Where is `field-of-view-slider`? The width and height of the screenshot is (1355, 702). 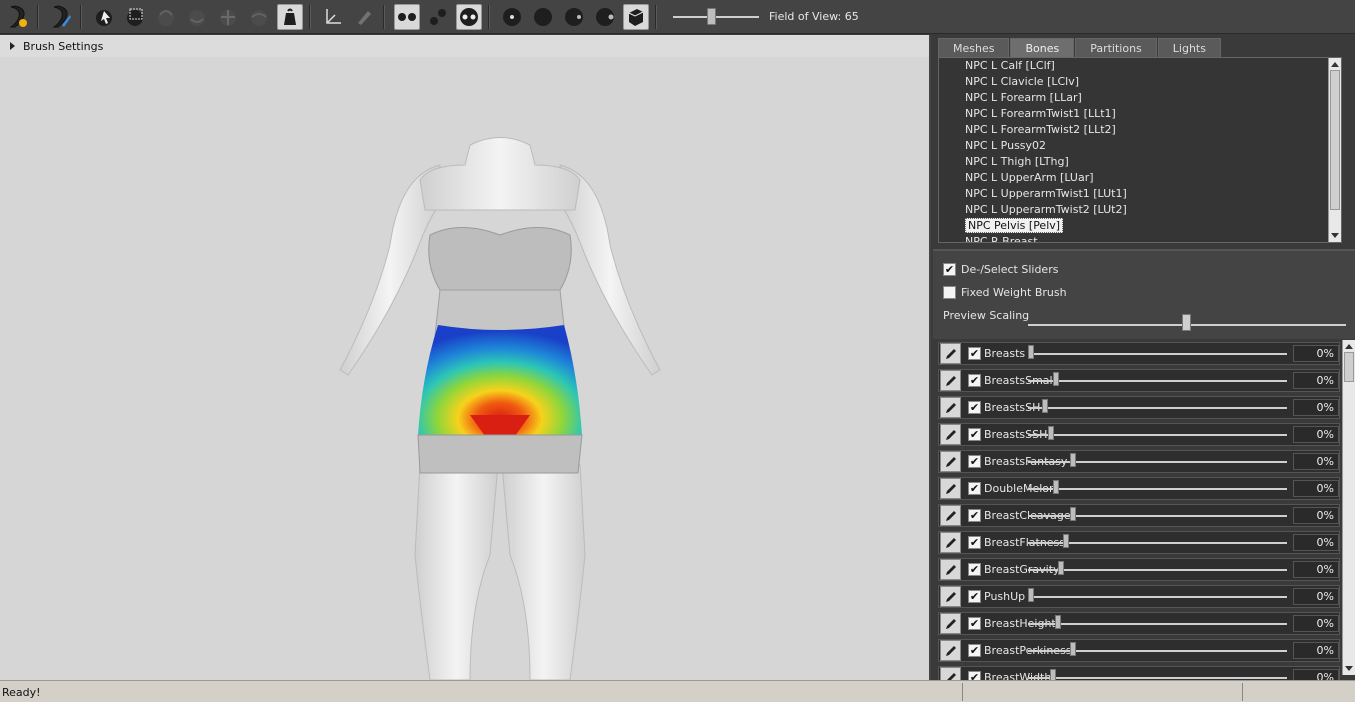 field-of-view-slider is located at coordinates (716, 17).